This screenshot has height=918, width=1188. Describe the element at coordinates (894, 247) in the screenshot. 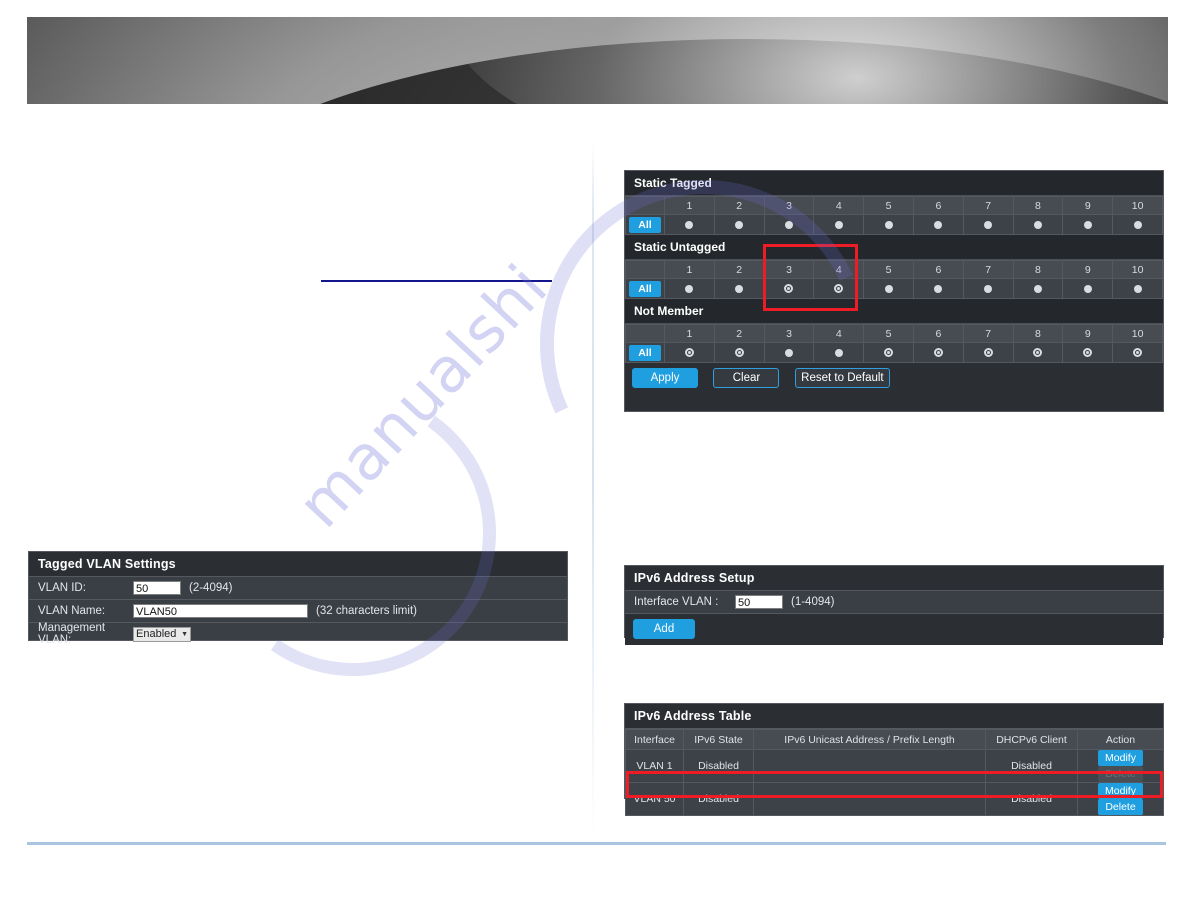

I see `section-title-static-untagged: Static Untagged` at that location.